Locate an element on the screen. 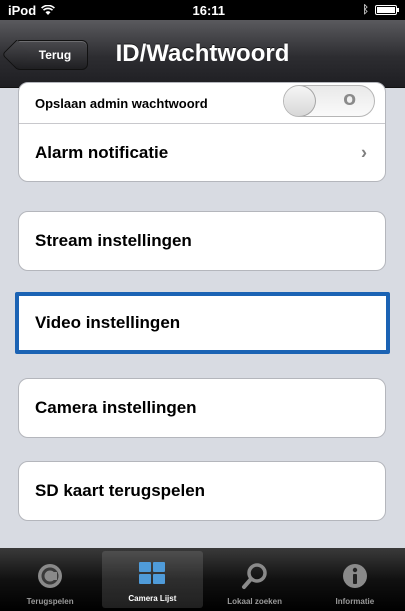  carrier-label: iPod is located at coordinates (22, 10).